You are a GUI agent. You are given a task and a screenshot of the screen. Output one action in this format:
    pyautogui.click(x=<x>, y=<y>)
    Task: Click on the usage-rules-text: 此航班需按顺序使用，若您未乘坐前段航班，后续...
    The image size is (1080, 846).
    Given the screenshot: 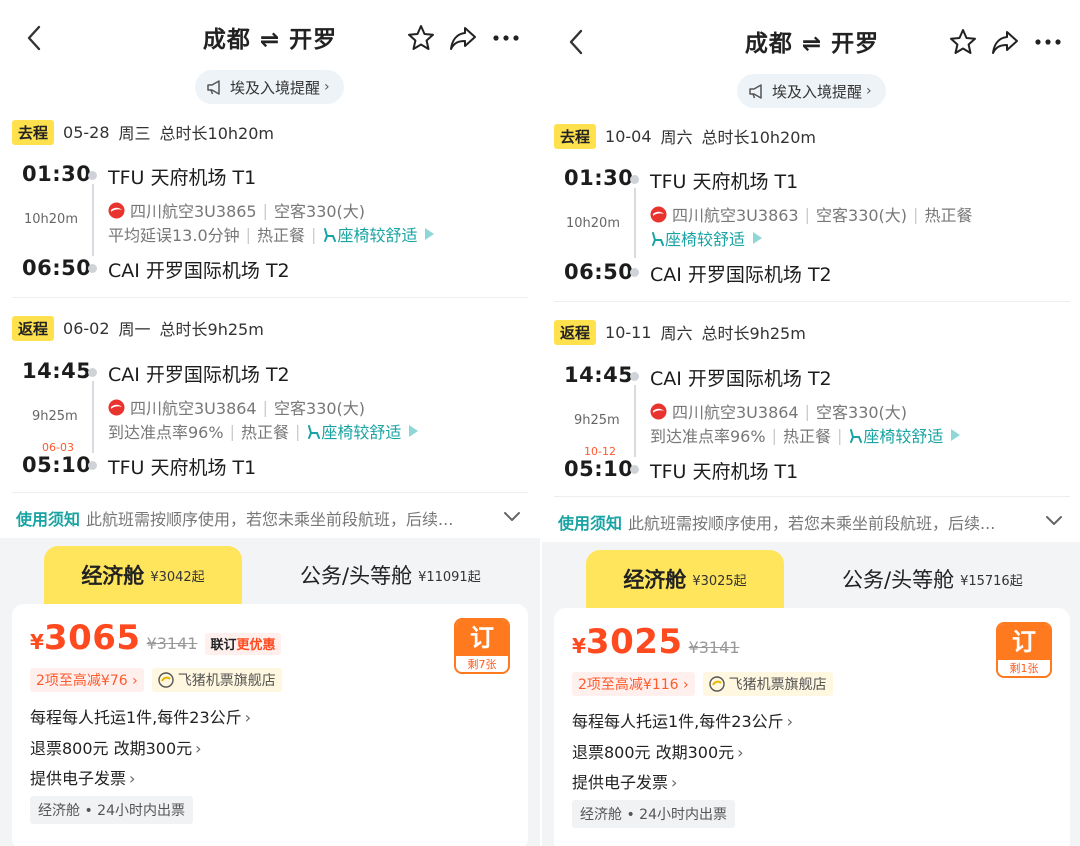 What is the action you would take?
    pyautogui.click(x=270, y=519)
    